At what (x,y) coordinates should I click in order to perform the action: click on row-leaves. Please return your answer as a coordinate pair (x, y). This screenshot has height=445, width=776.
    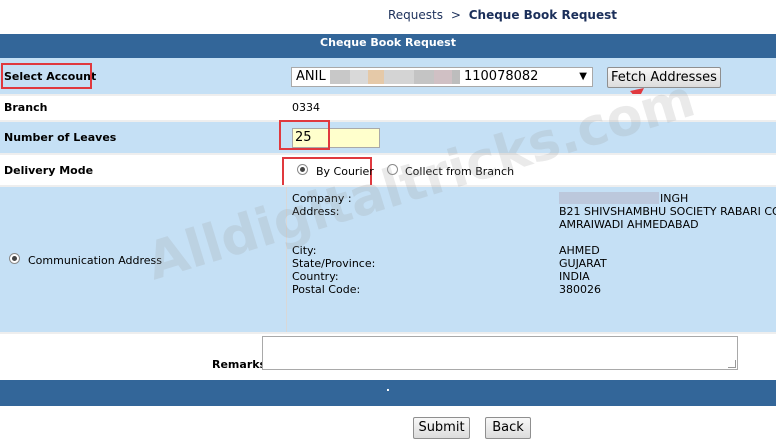
    Looking at the image, I should click on (388, 137).